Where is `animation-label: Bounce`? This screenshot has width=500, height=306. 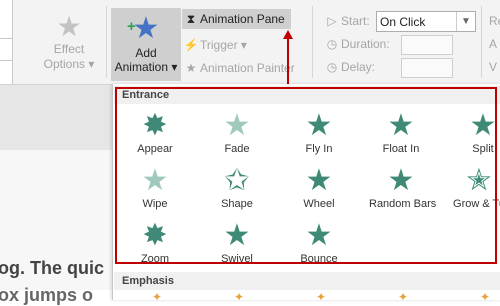
animation-label: Bounce is located at coordinates (319, 259).